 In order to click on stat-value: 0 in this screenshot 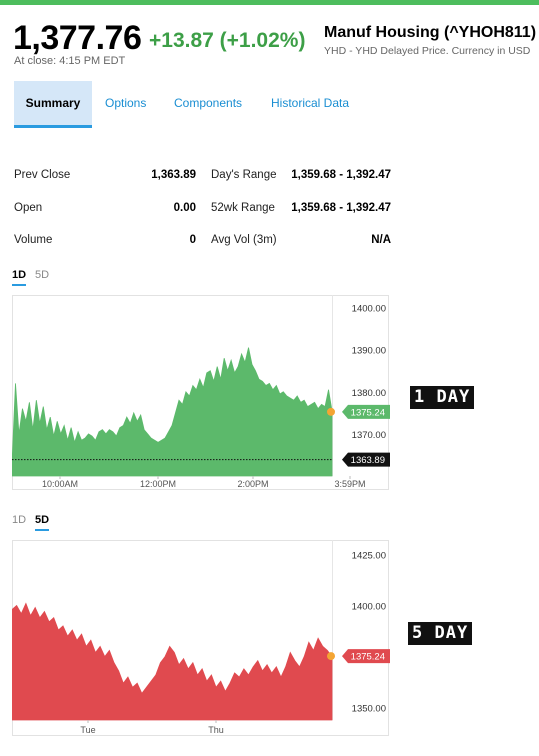, I will do `click(192, 240)`.